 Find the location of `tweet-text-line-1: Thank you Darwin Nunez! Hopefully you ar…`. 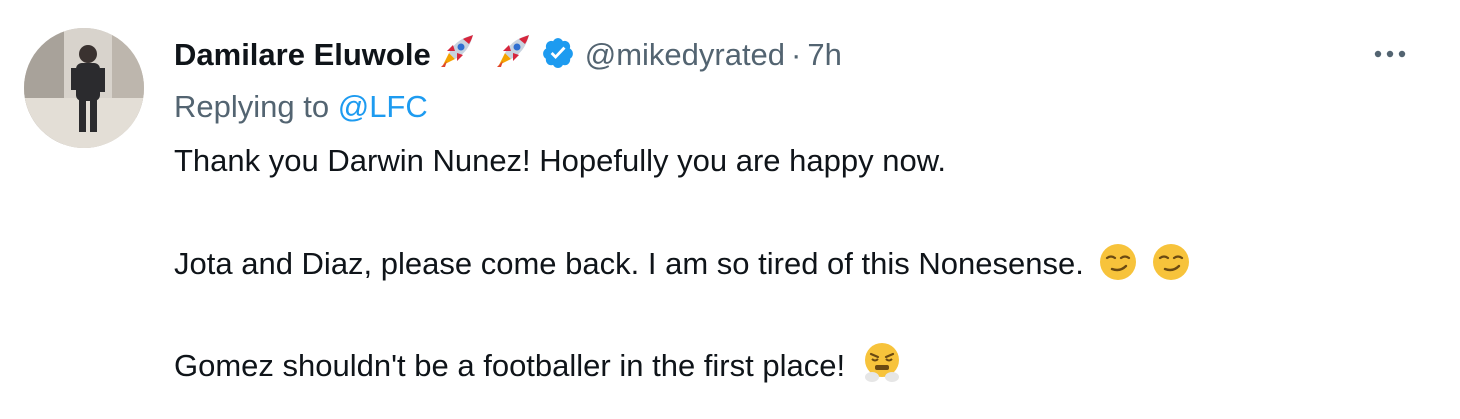

tweet-text-line-1: Thank you Darwin Nunez! Hopefully you ar… is located at coordinates (560, 160).